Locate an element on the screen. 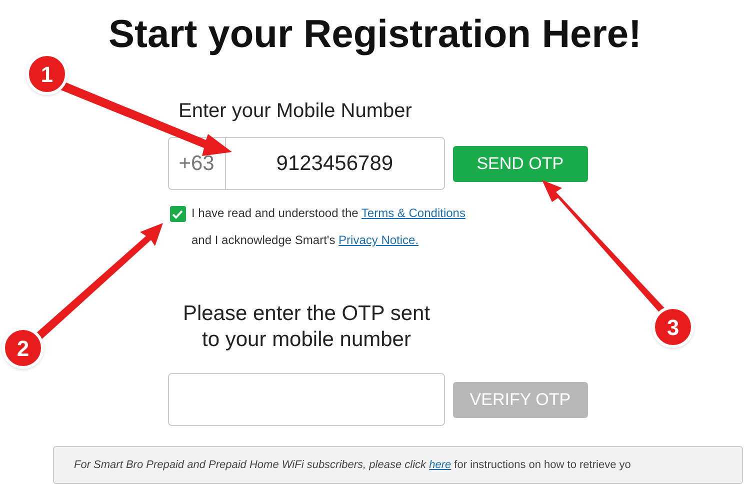 The height and width of the screenshot is (490, 750). link: Privacy Notice. is located at coordinates (378, 240).